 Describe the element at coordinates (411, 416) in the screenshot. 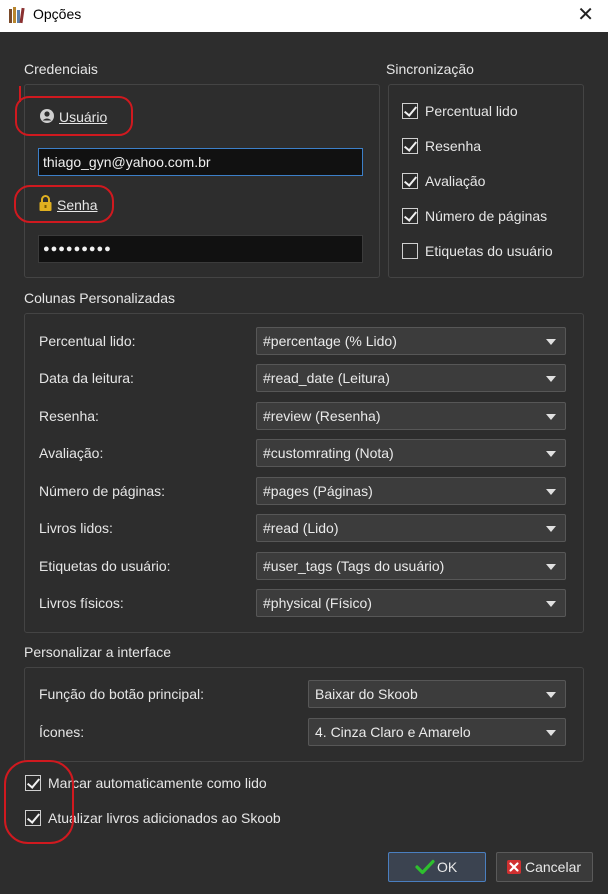

I see `column-review-select: #review (Resenha)` at that location.